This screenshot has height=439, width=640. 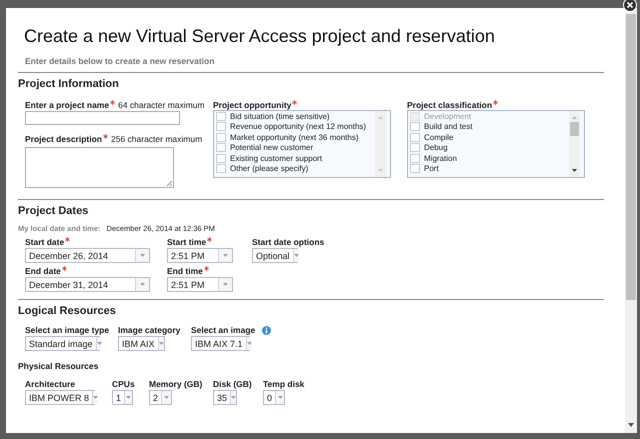 I want to click on field-label: CPUs, so click(x=123, y=384).